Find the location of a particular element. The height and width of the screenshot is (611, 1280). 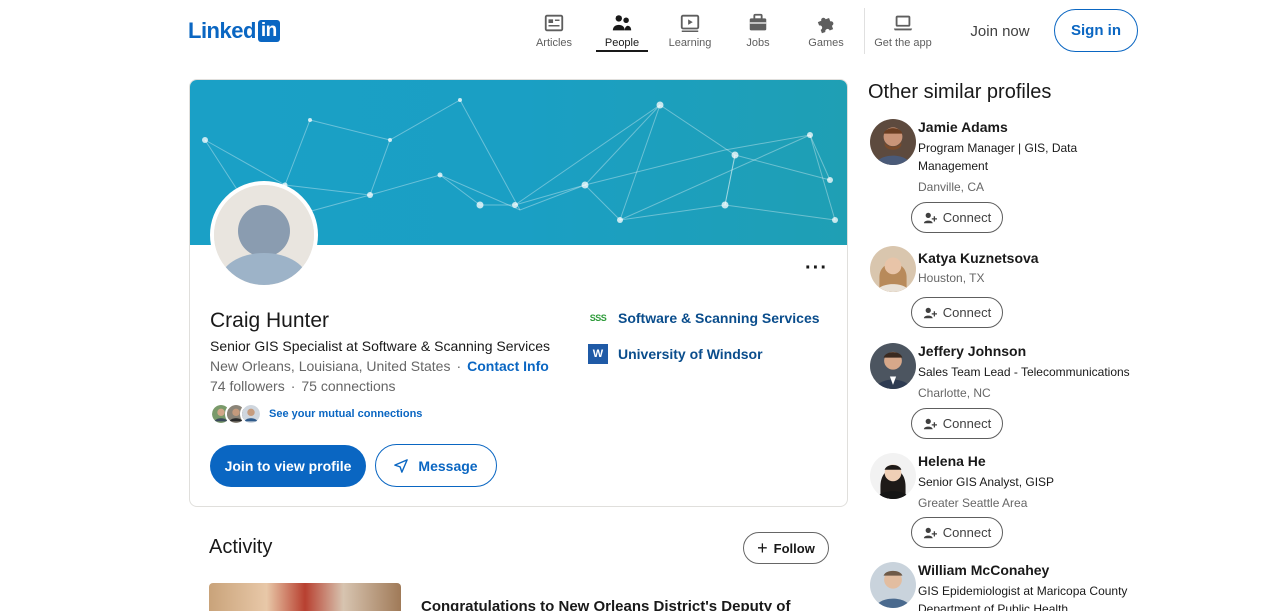

people-icon is located at coordinates (622, 23).